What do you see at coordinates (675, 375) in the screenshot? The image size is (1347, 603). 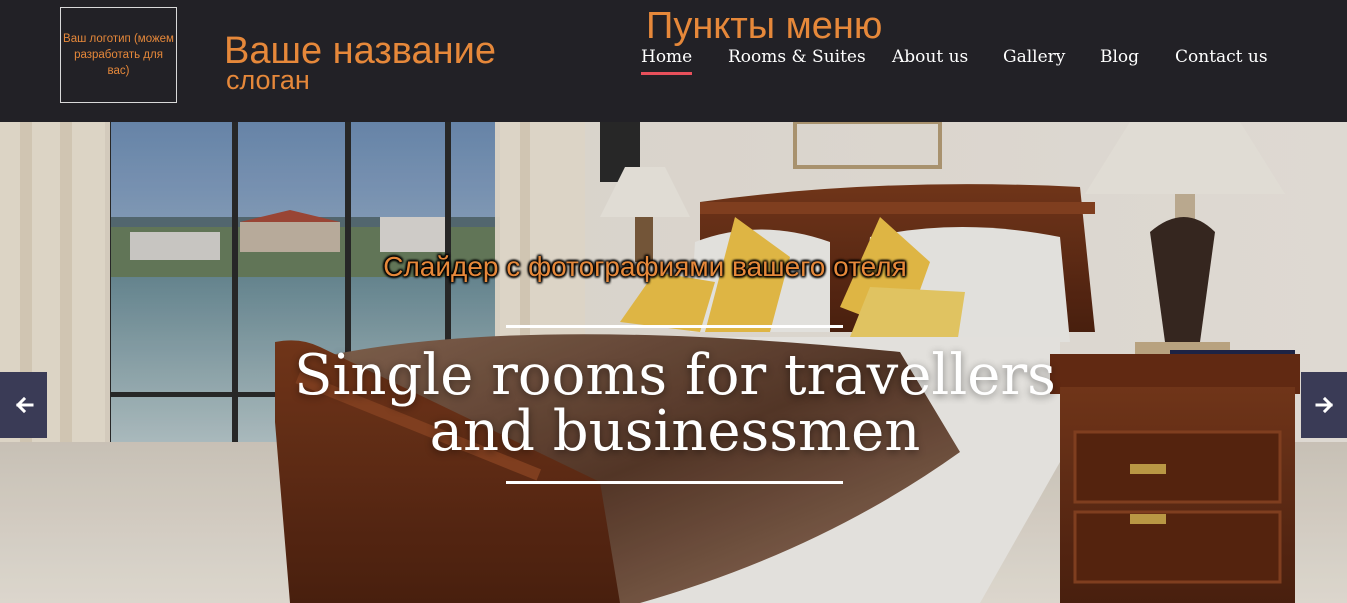 I see `slide-title-line1: Single rooms for travellers` at bounding box center [675, 375].